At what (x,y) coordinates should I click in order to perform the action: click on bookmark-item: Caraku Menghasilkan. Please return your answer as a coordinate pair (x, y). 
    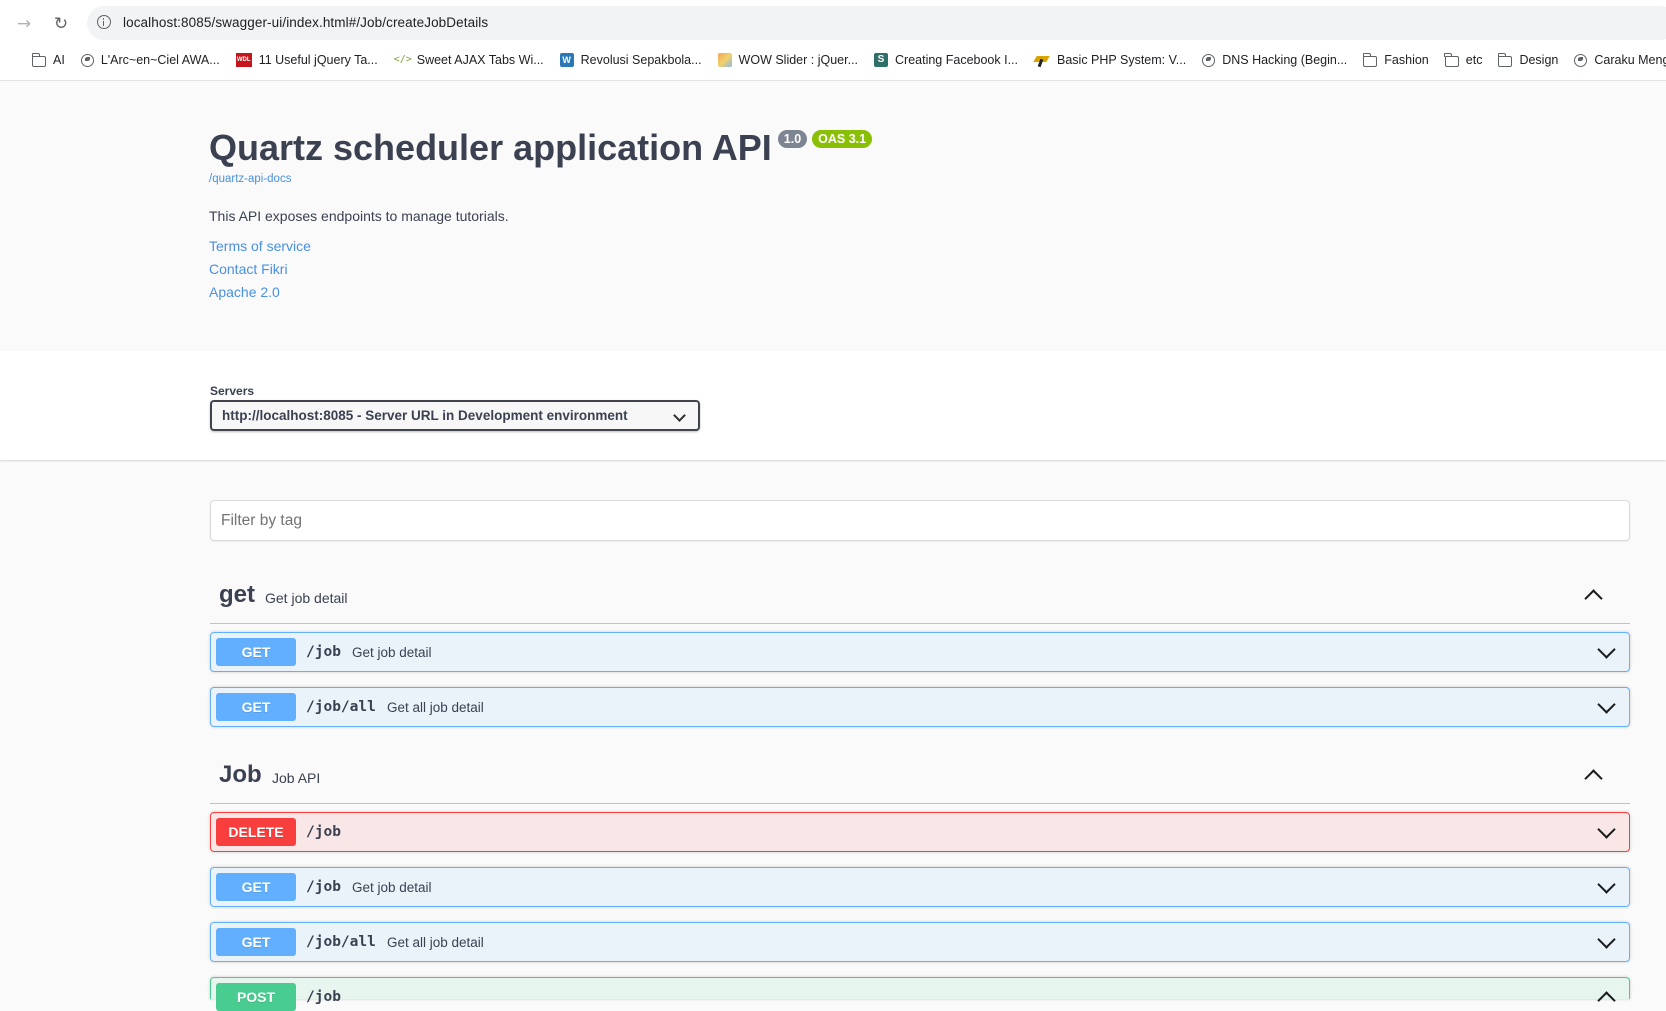
    Looking at the image, I should click on (1620, 60).